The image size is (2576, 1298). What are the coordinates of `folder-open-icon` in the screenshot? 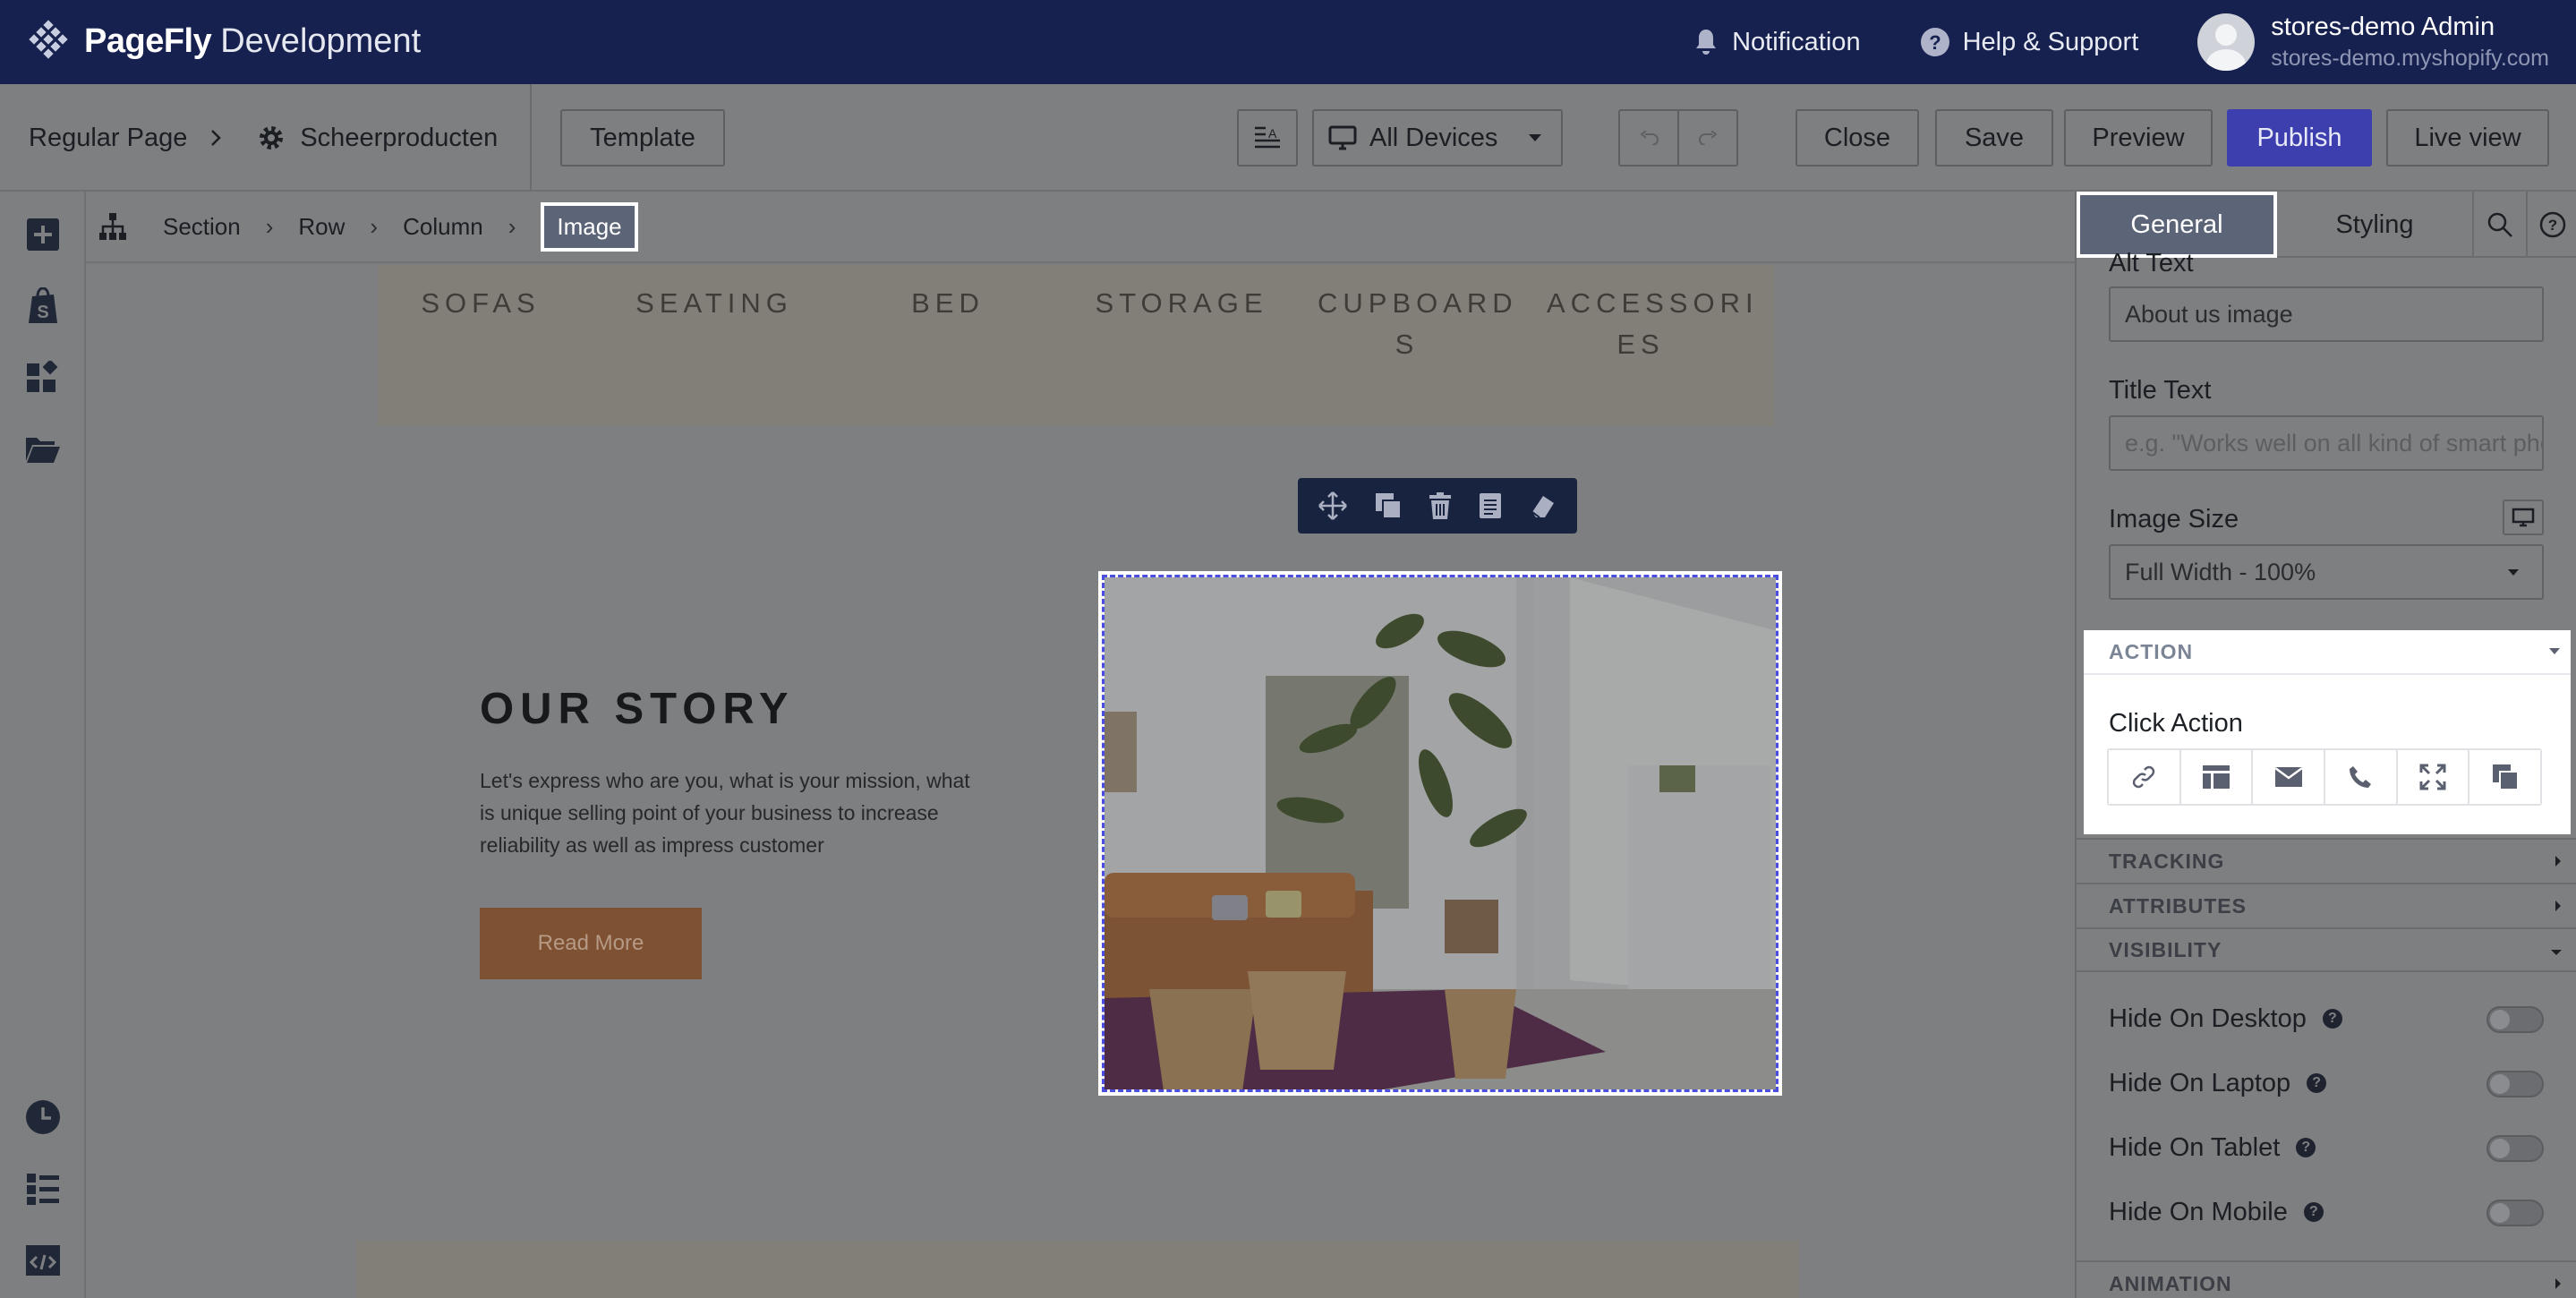 It's located at (43, 450).